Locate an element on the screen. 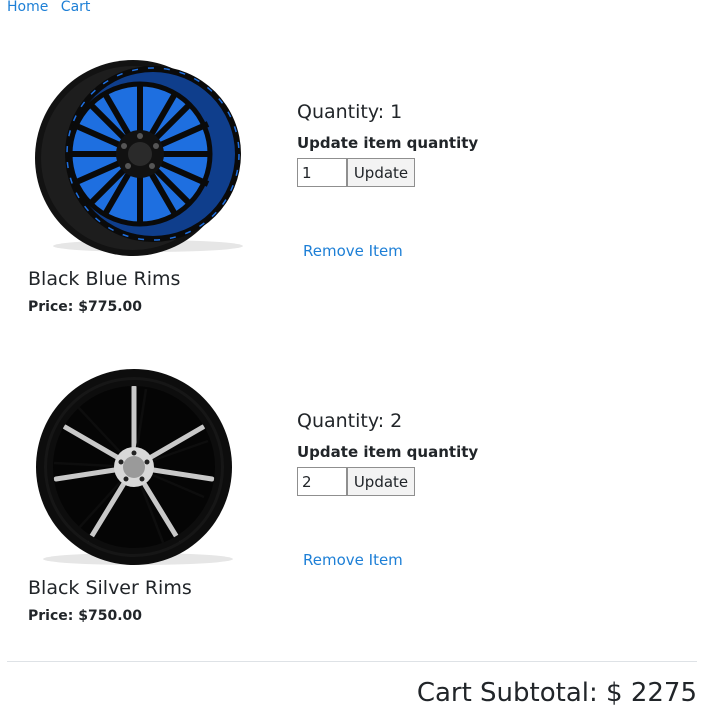 Image resolution: width=715 pixels, height=728 pixels. divider is located at coordinates (352, 661).